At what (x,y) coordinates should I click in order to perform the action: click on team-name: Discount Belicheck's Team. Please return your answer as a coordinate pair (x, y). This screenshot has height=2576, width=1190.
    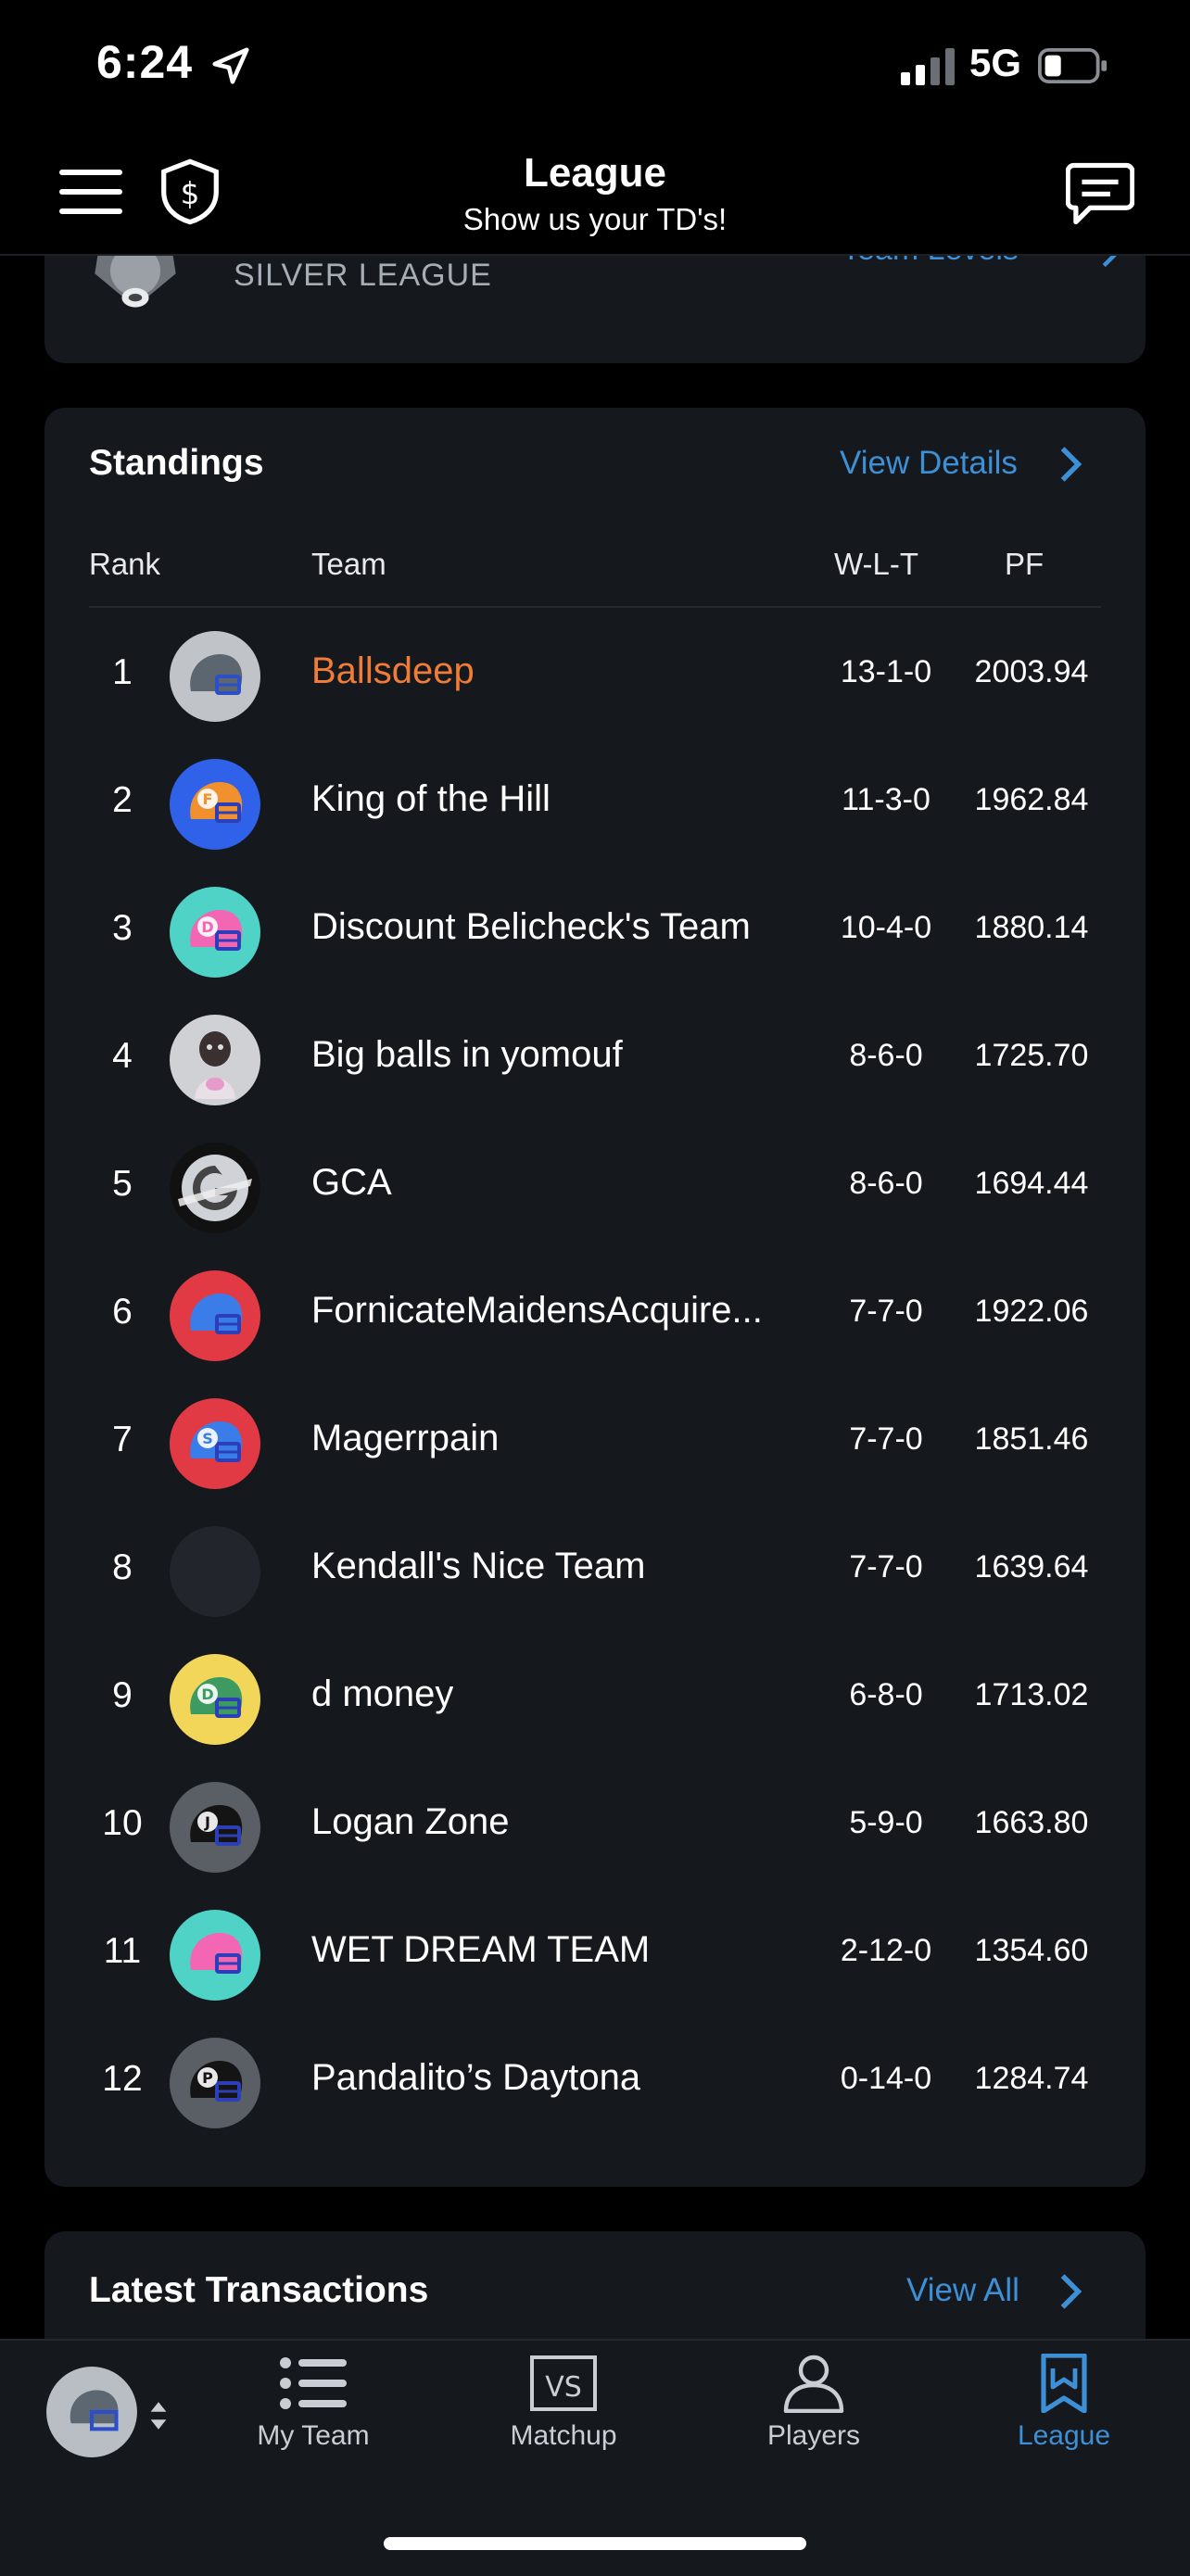
    Looking at the image, I should click on (531, 927).